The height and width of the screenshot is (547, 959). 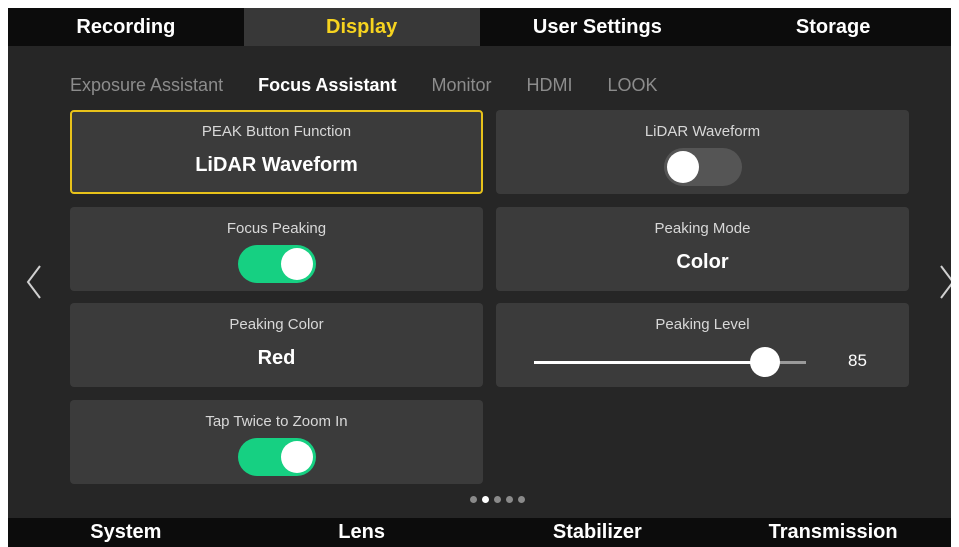 What do you see at coordinates (833, 532) in the screenshot?
I see `tab-transmission: Transmission` at bounding box center [833, 532].